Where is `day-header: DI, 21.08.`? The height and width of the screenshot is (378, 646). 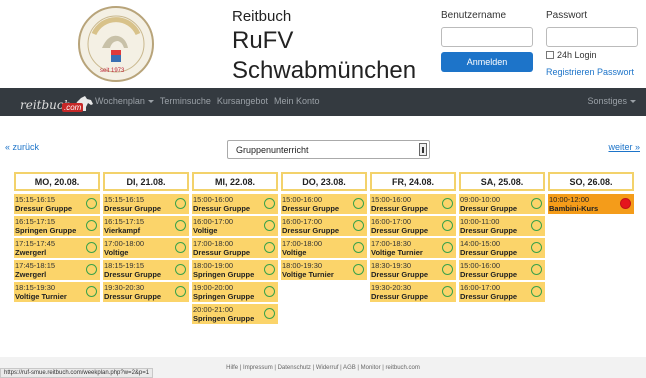 day-header: DI, 21.08. is located at coordinates (146, 181).